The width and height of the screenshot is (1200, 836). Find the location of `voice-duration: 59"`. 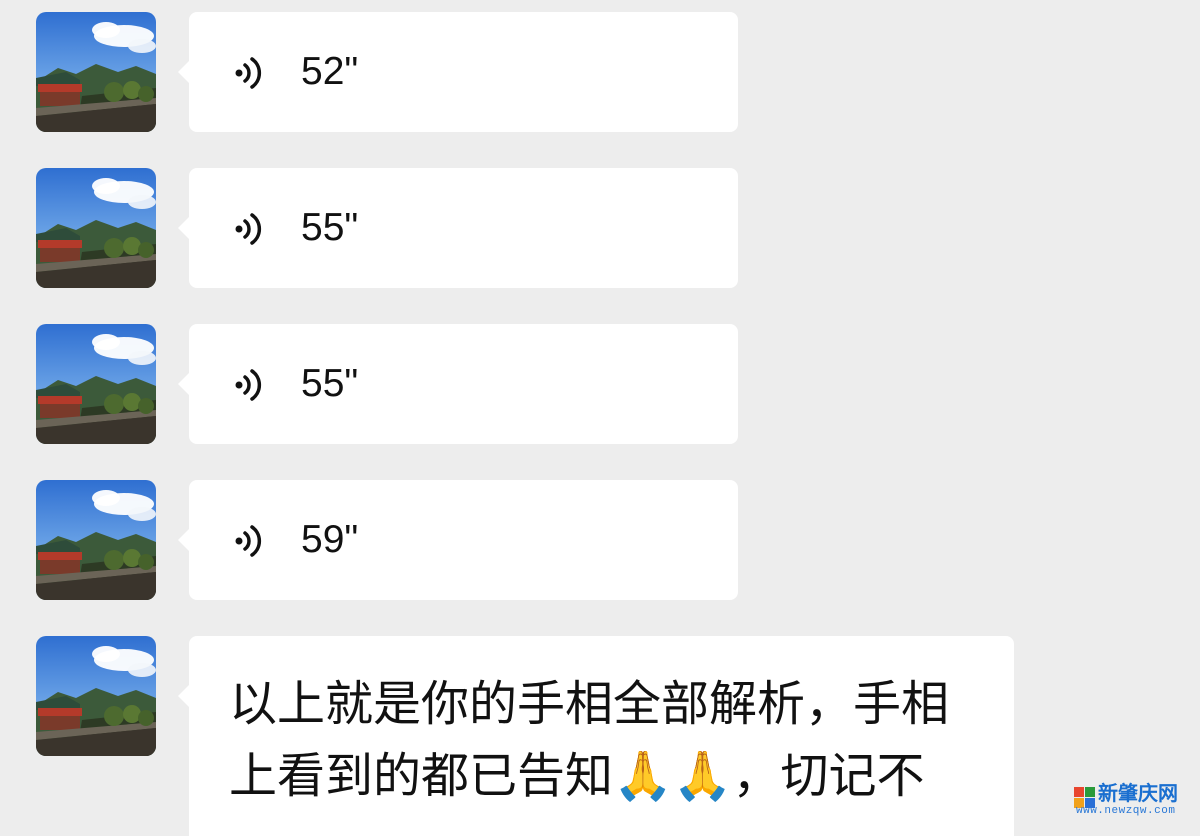

voice-duration: 59" is located at coordinates (330, 539).